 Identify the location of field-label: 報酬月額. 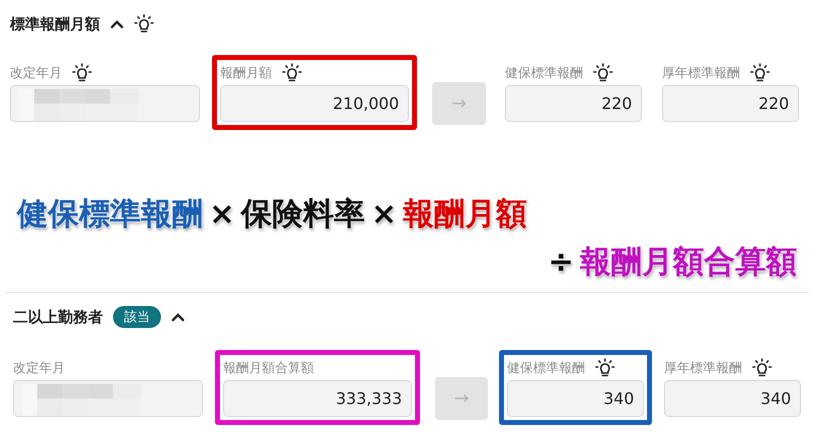
(246, 73).